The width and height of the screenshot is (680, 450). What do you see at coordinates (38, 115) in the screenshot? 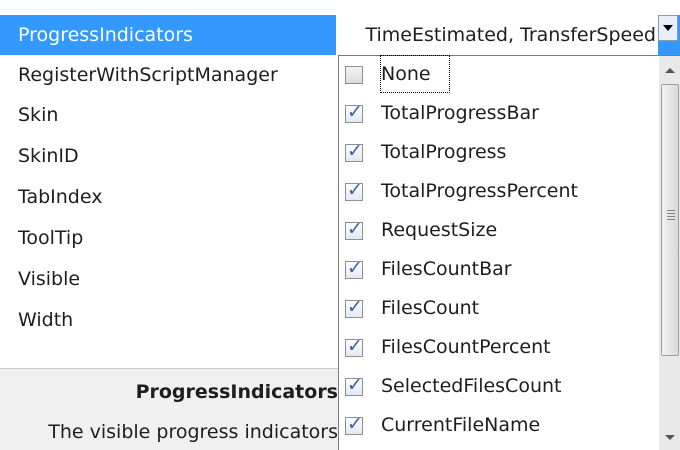
I see `property-name: Skin` at bounding box center [38, 115].